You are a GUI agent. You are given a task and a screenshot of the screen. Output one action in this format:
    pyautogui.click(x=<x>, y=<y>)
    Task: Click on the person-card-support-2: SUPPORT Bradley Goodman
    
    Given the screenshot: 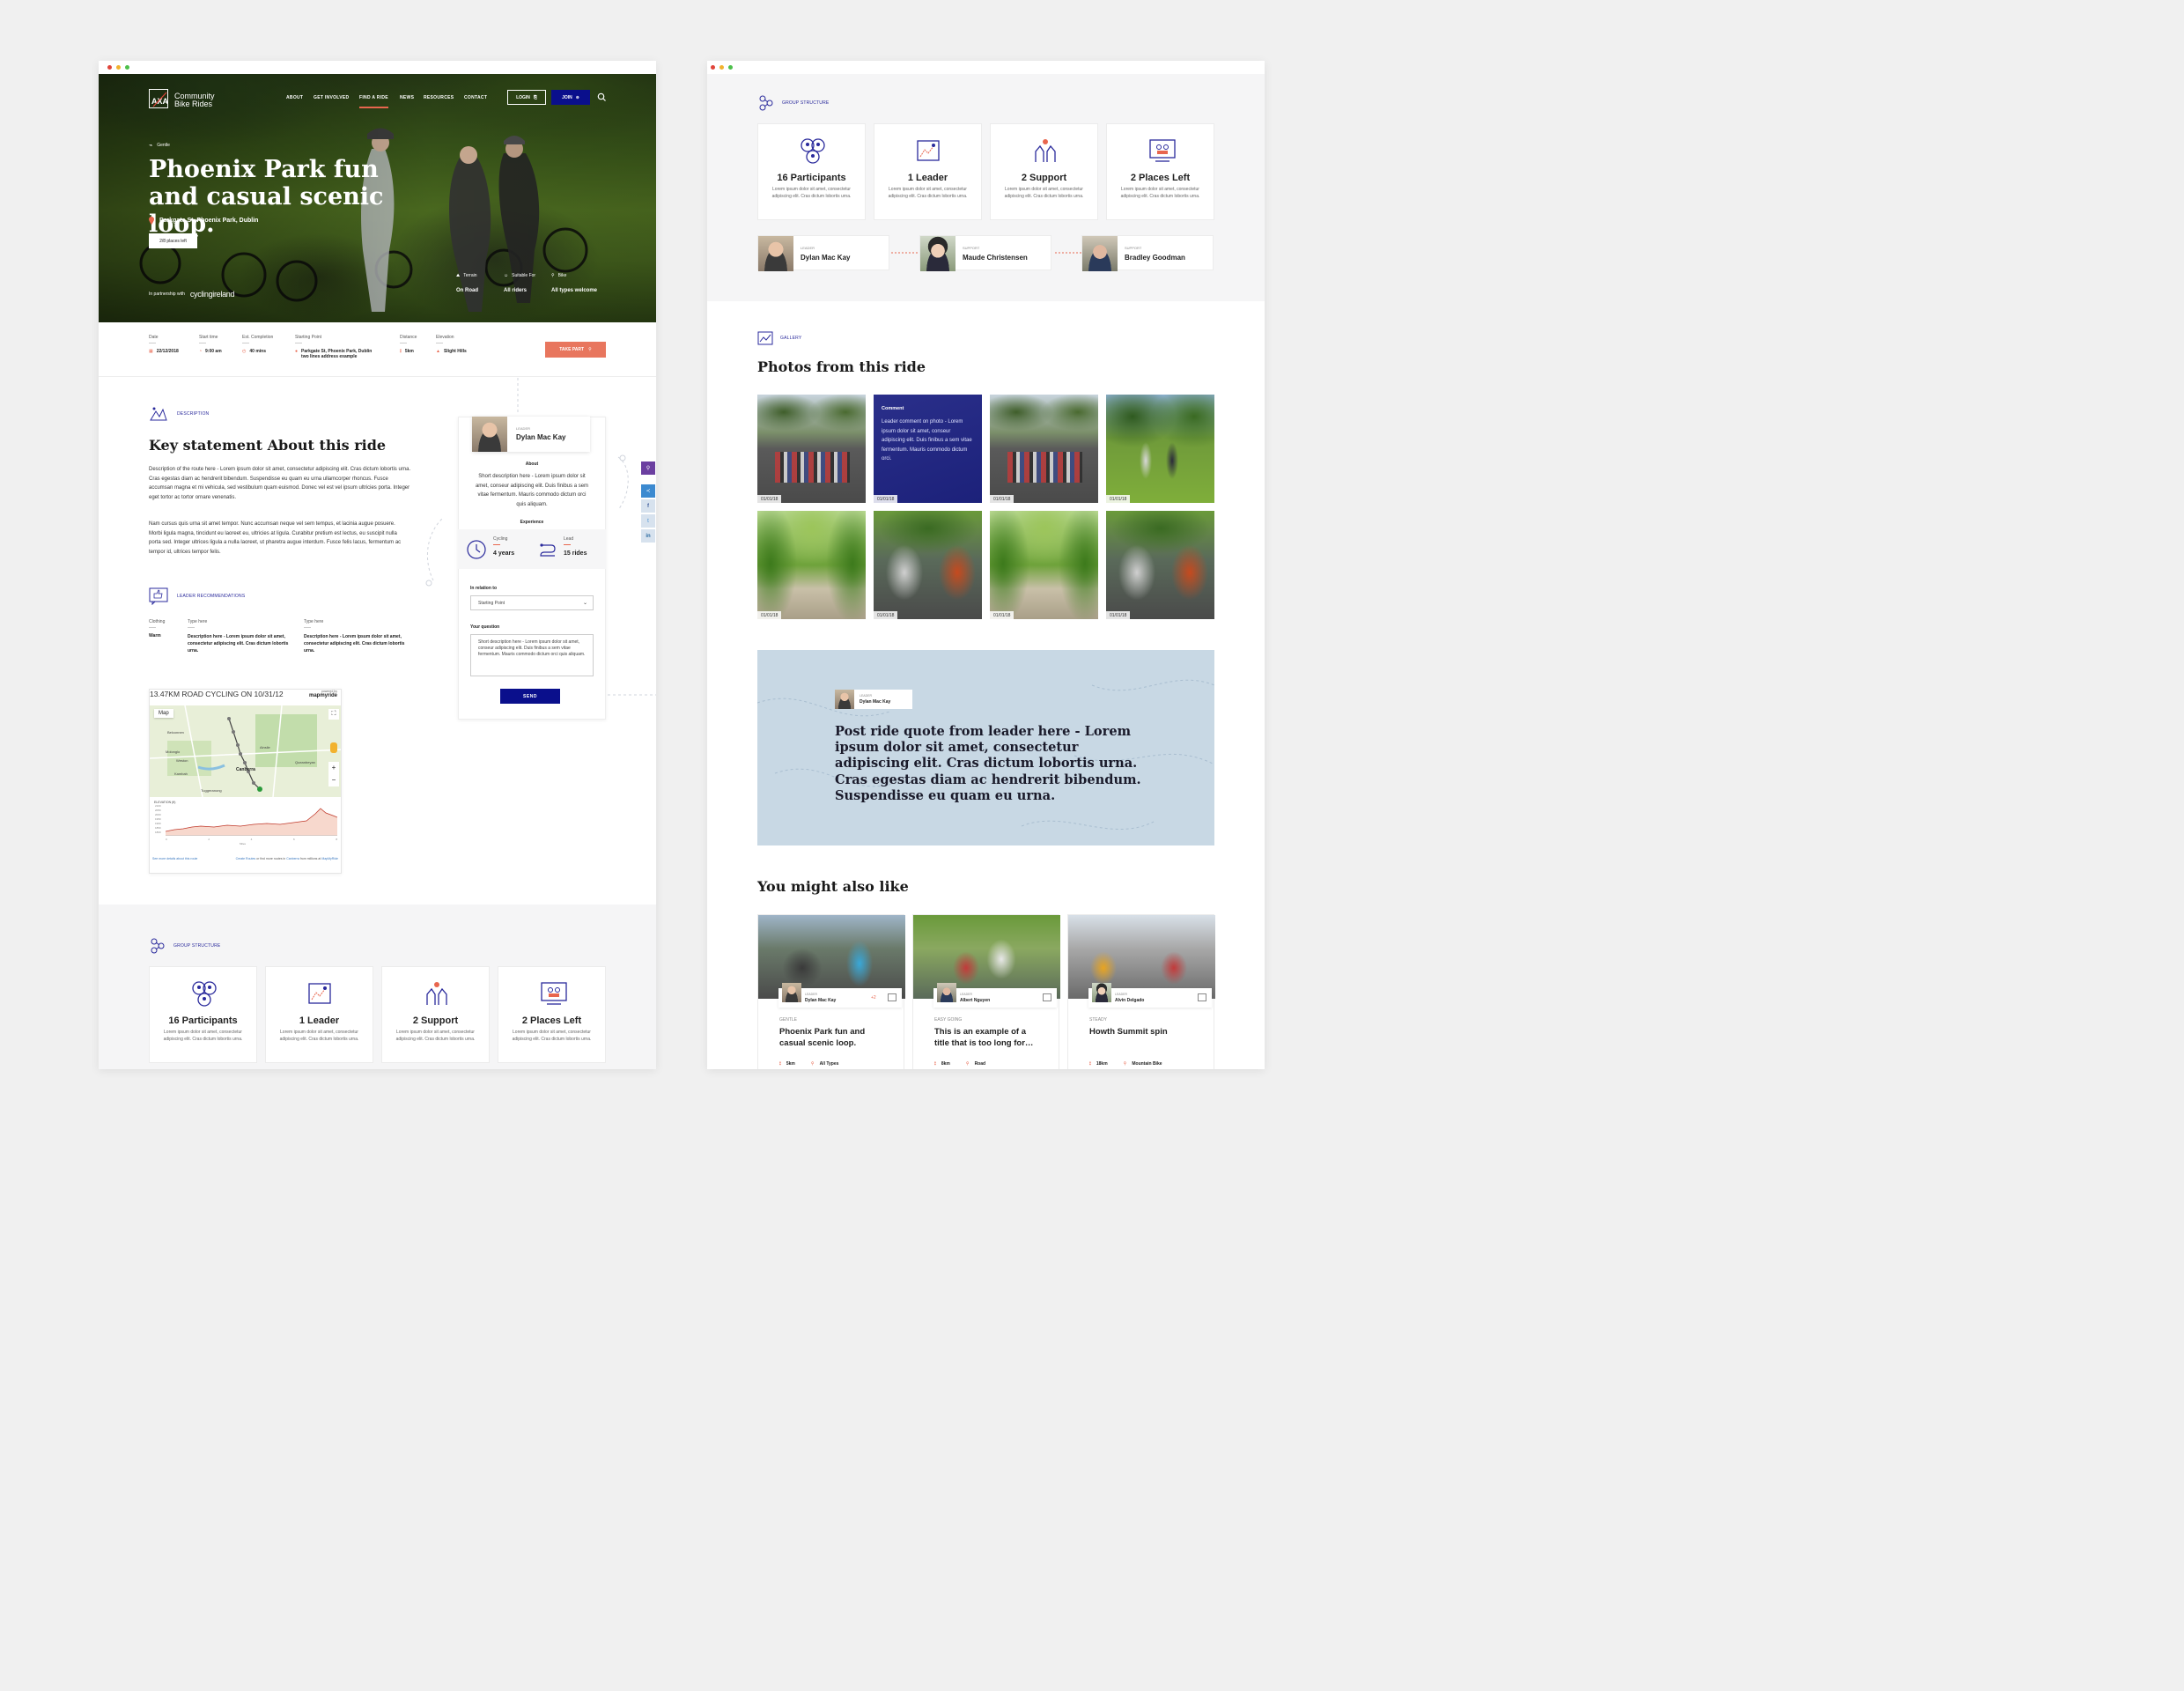 What is the action you would take?
    pyautogui.click(x=1147, y=253)
    